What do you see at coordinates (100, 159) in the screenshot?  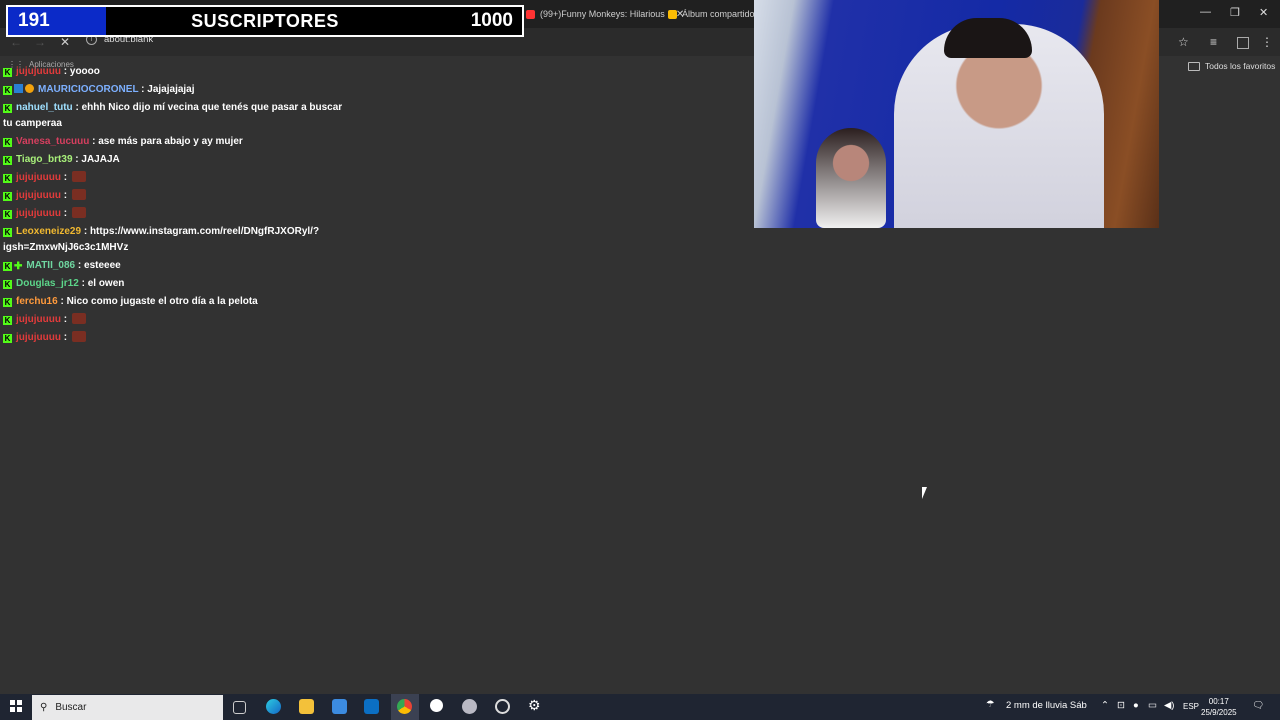 I see `chat-text: JAJAJA` at bounding box center [100, 159].